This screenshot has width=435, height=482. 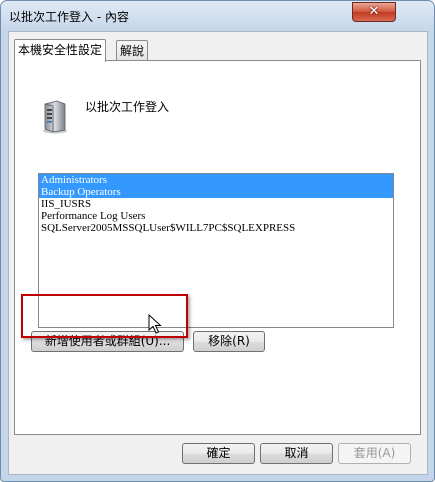 I want to click on title-bar: 以批次工作登入 - 內容 ✕, so click(x=217, y=16).